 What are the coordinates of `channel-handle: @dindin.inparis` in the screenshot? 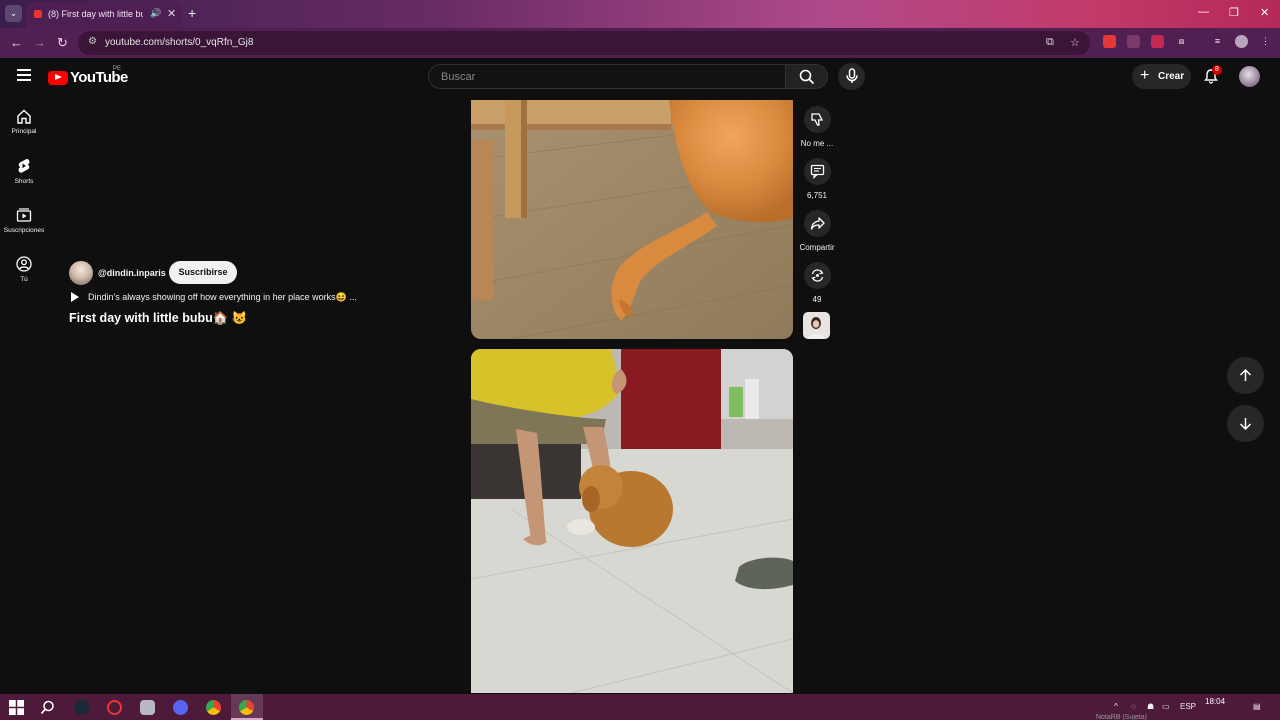 It's located at (132, 273).